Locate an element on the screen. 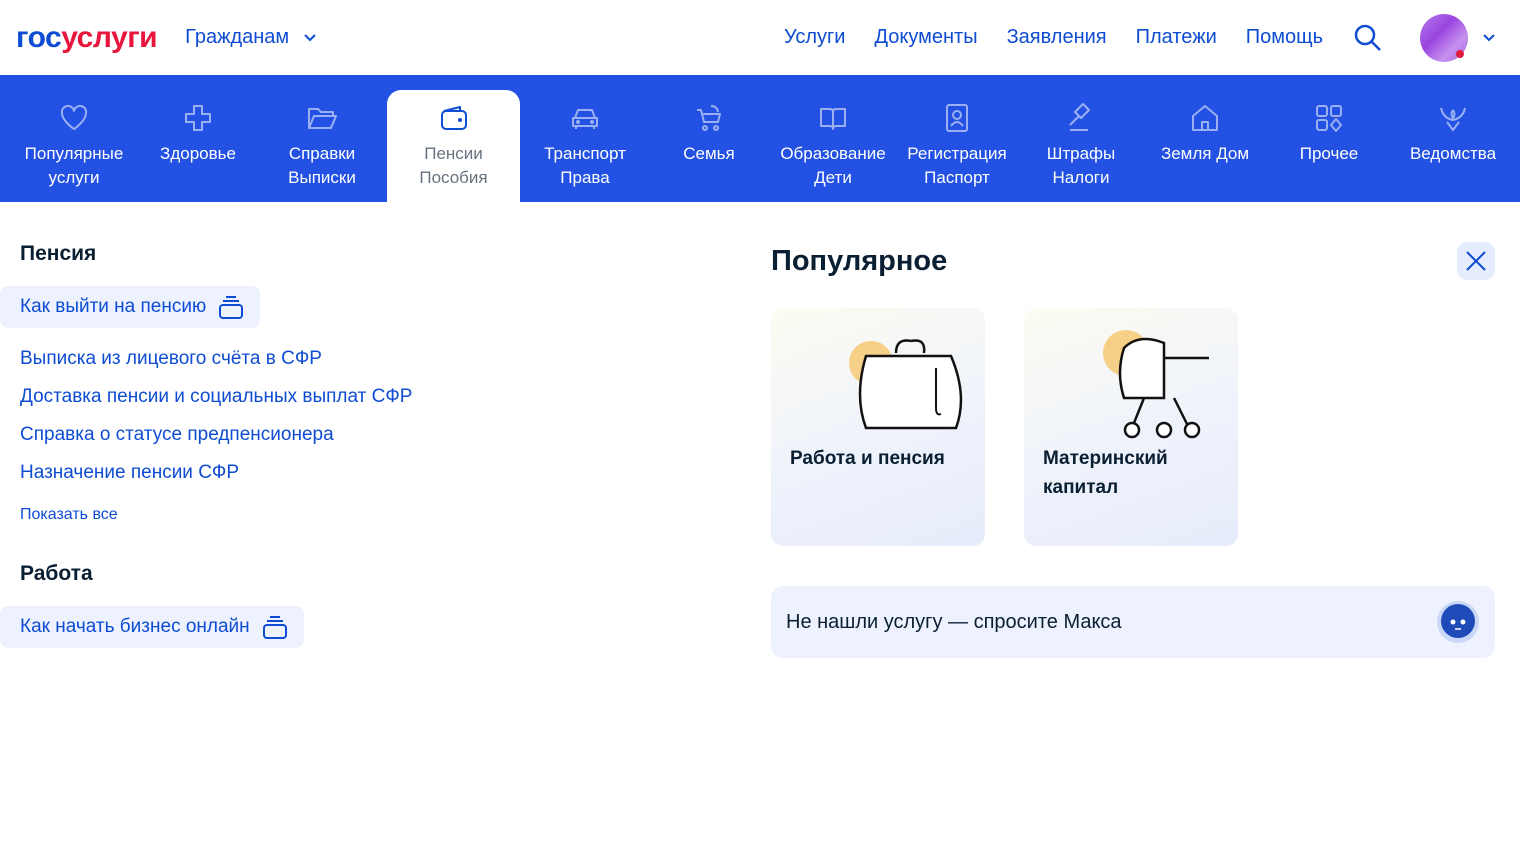  service-link: Справка о статусе предпенсионера is located at coordinates (320, 435).